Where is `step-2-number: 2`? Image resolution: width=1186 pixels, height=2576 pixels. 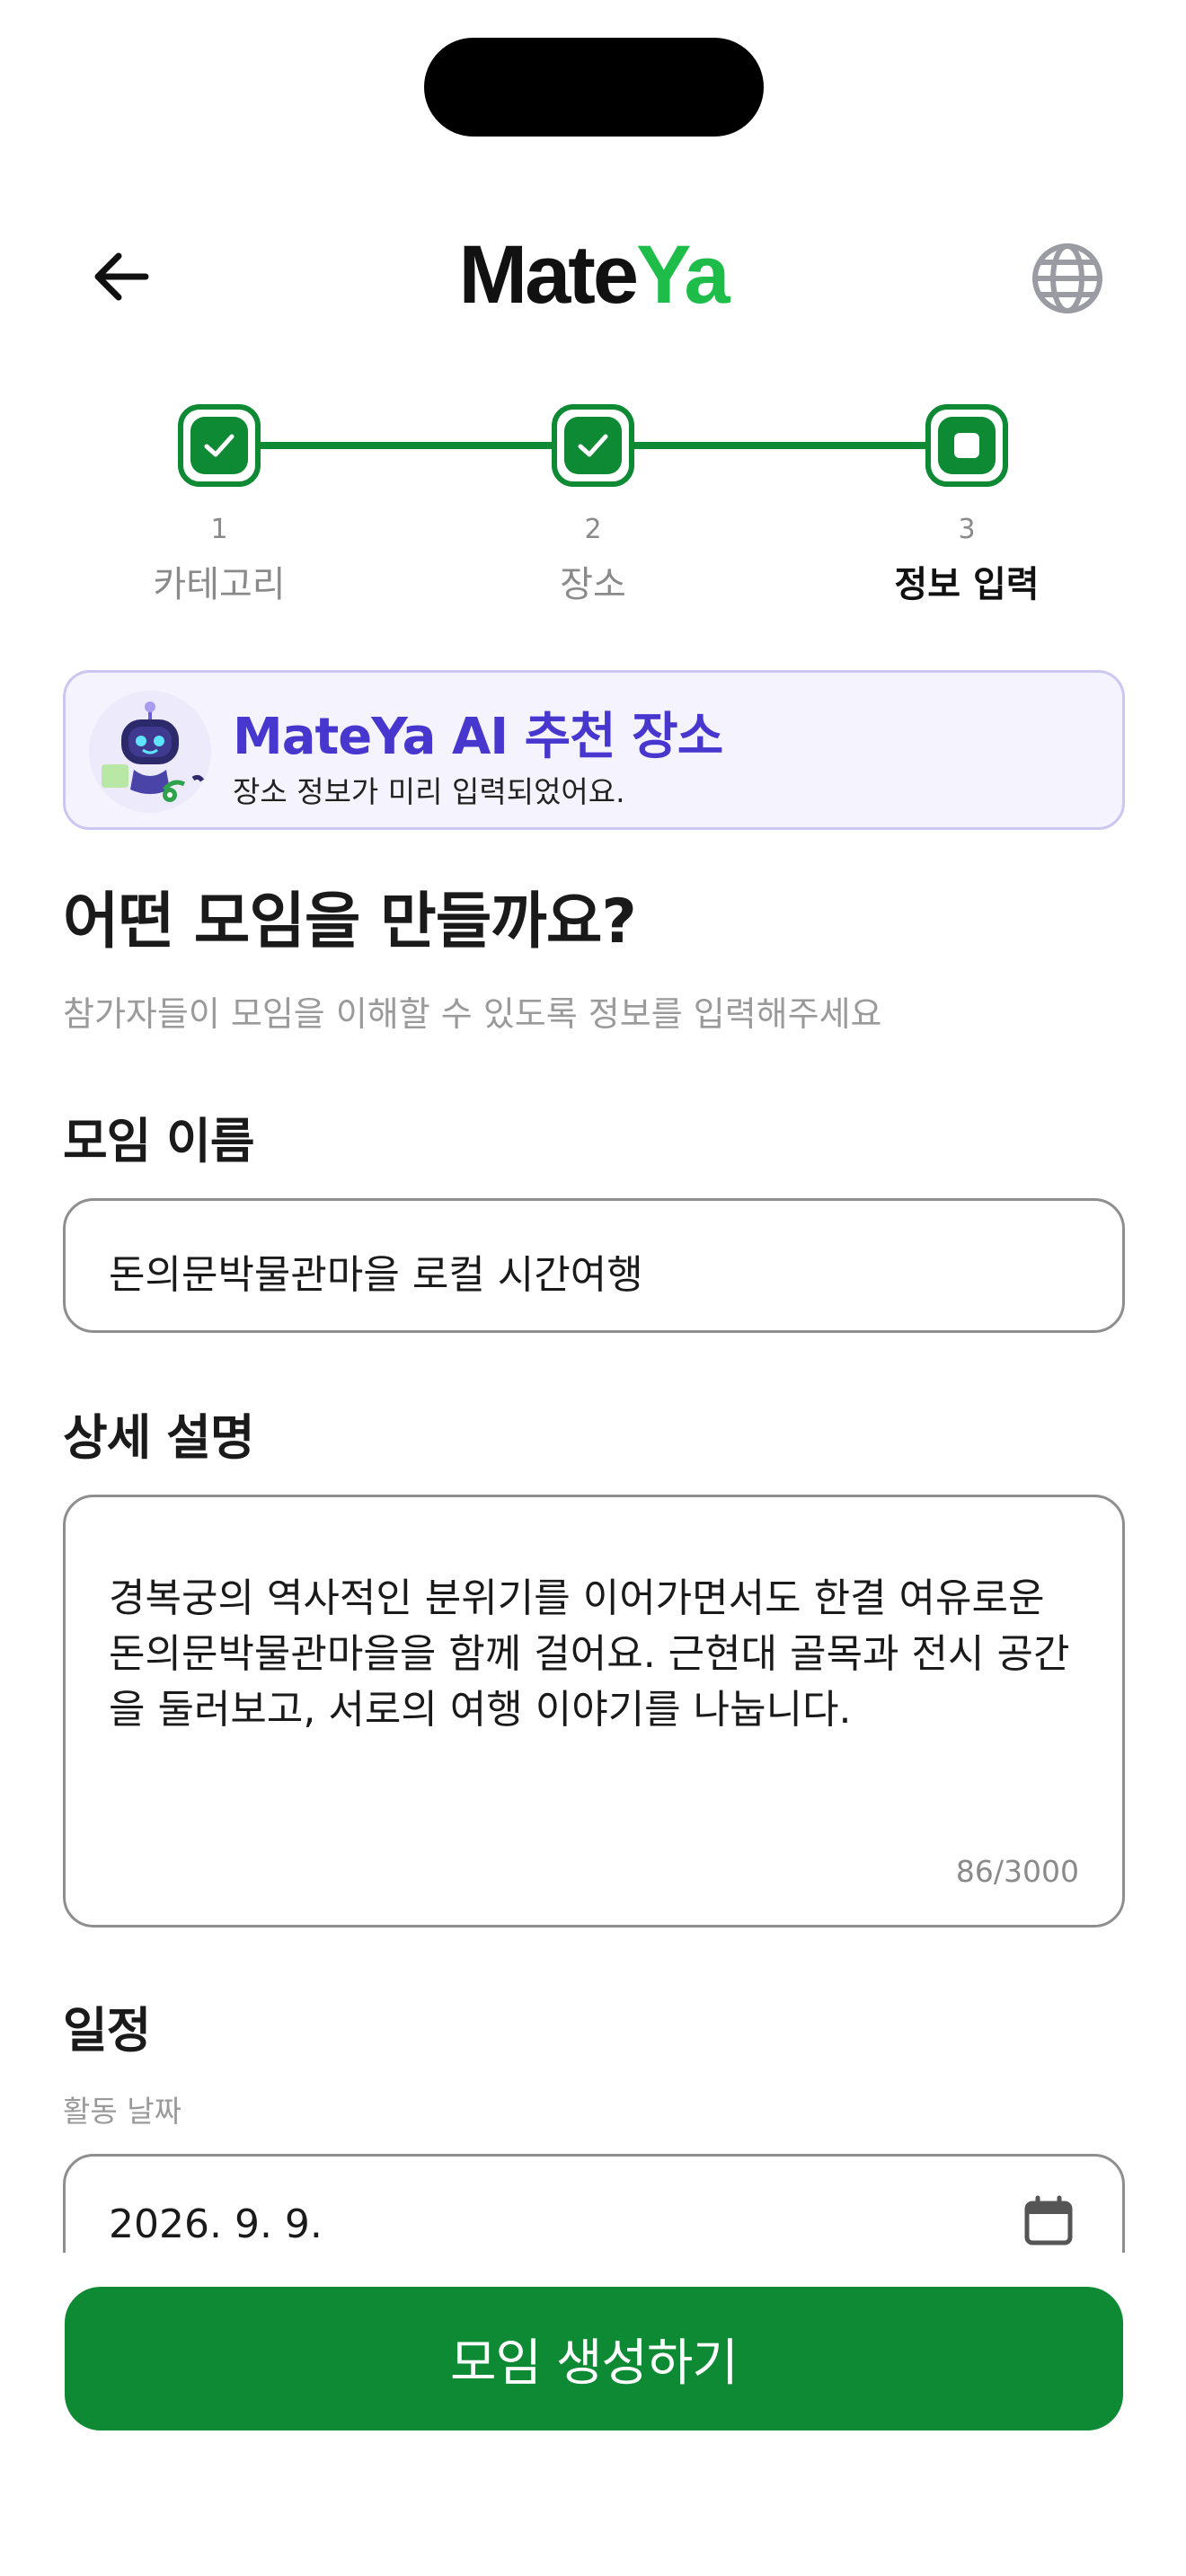
step-2-number: 2 is located at coordinates (593, 529).